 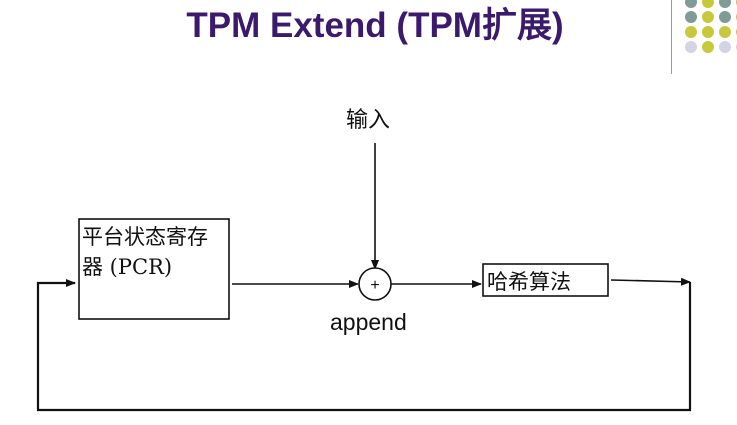 I want to click on input-label: 输入, so click(x=368, y=120).